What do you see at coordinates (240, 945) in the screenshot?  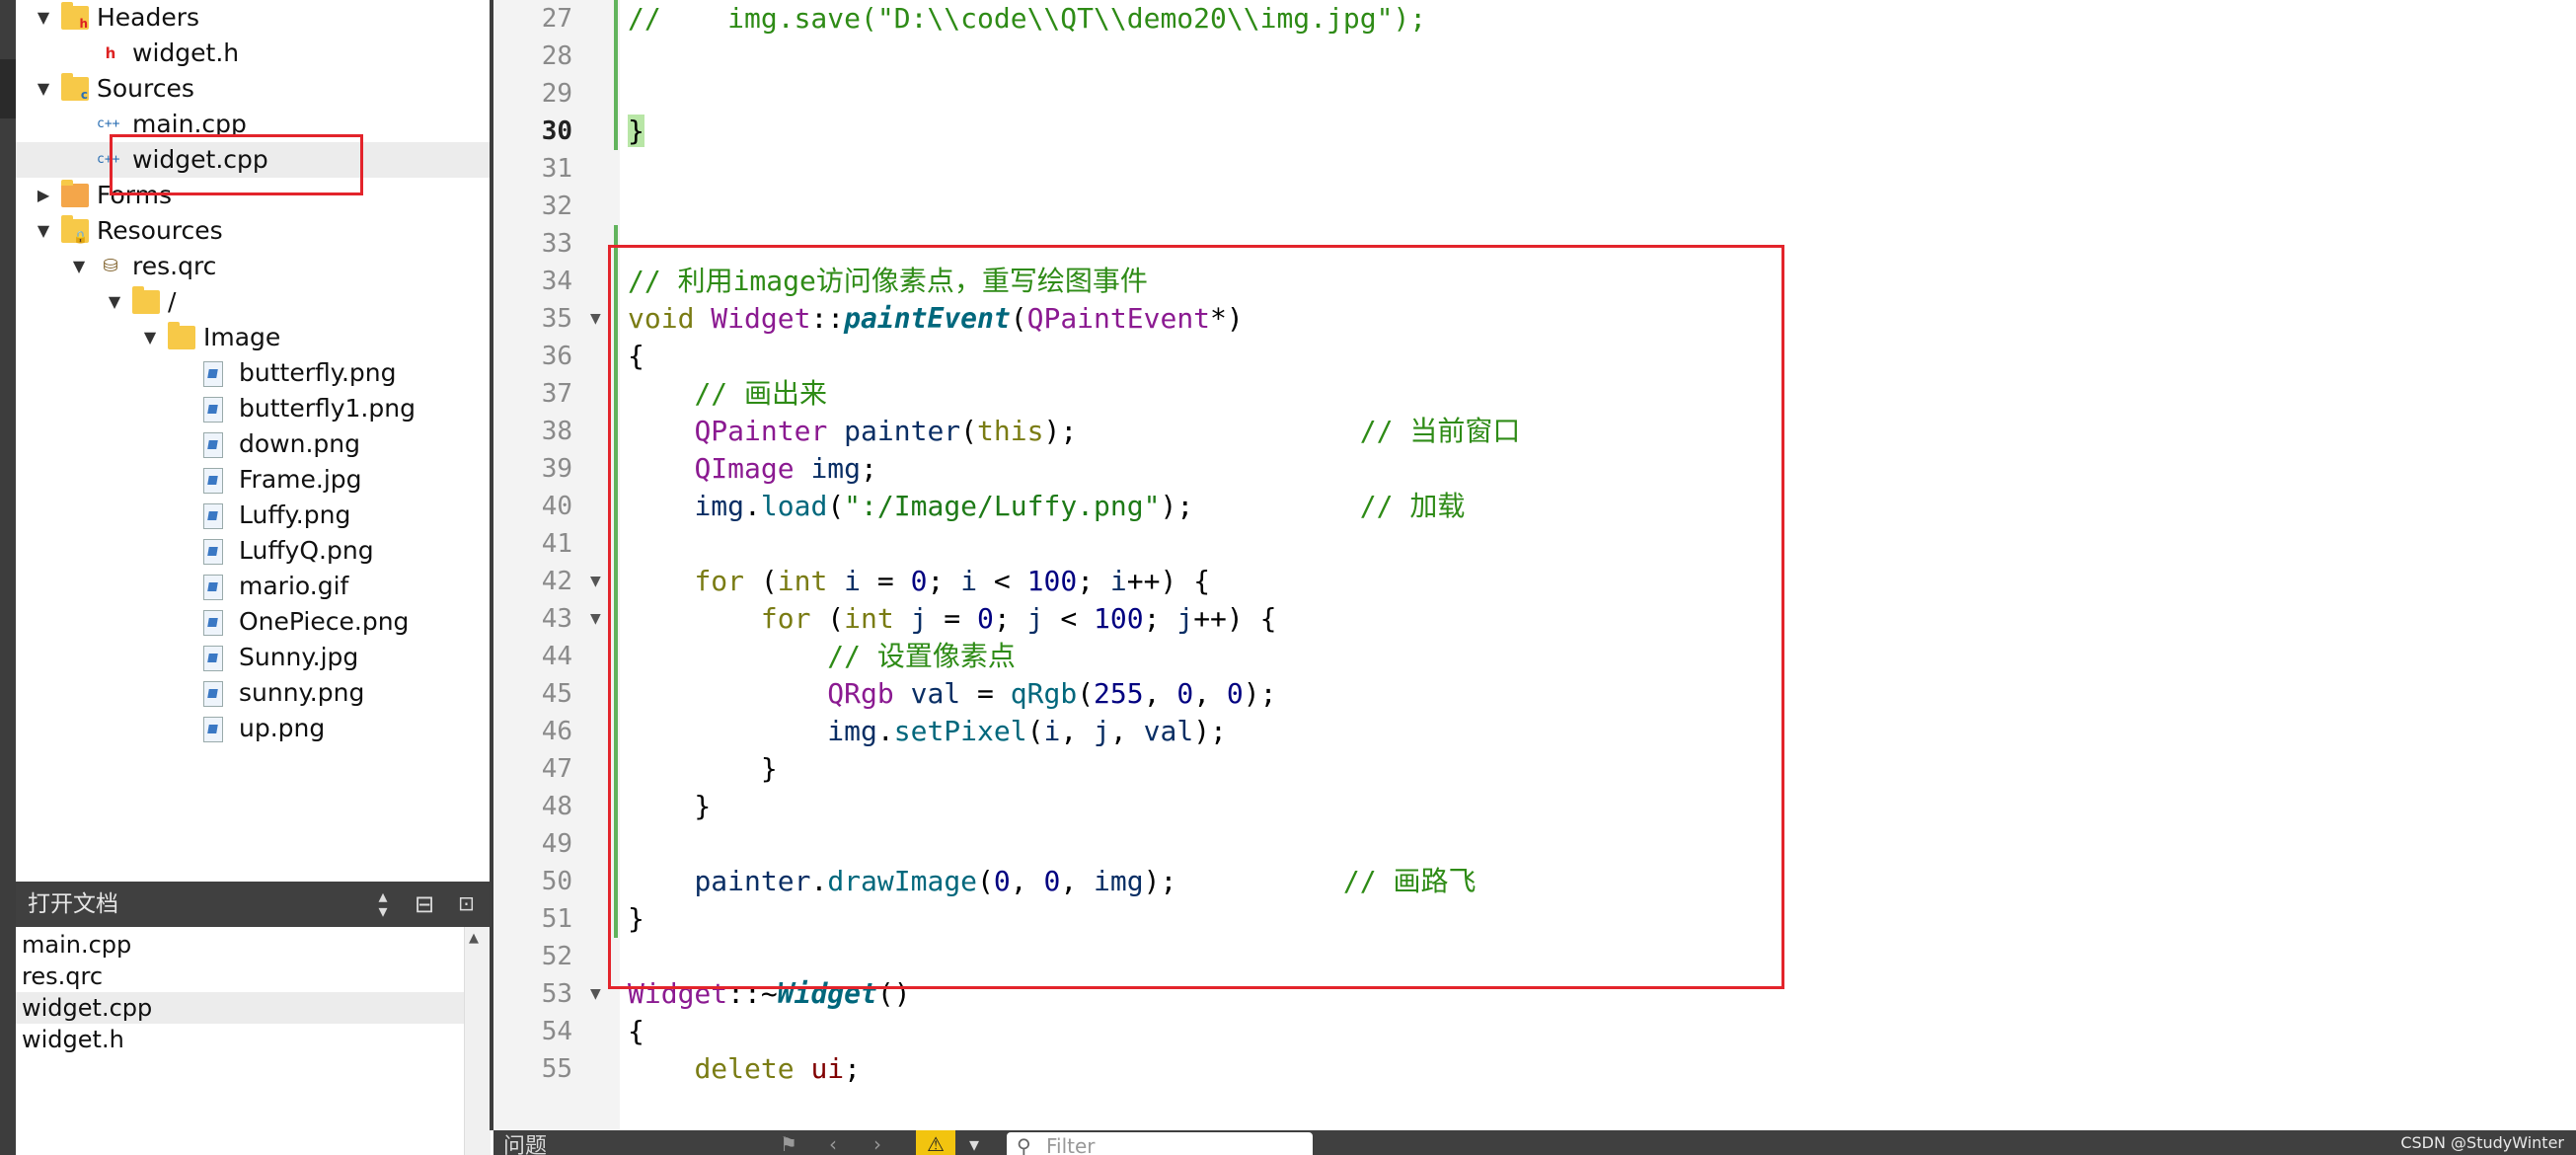 I see `open-document-item: main.cpp` at bounding box center [240, 945].